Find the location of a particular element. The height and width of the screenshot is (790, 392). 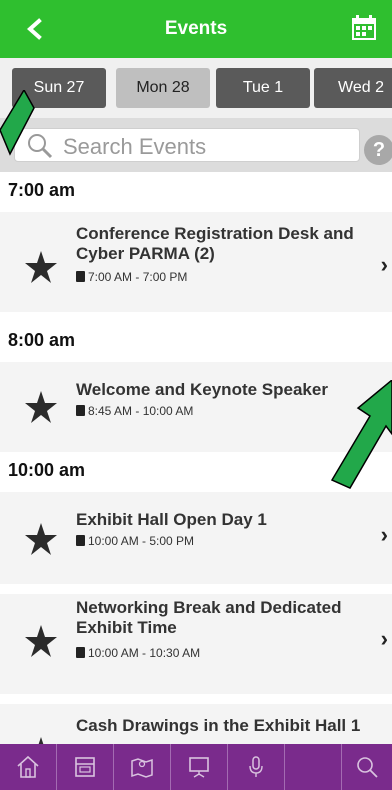

home-icon is located at coordinates (28, 766).